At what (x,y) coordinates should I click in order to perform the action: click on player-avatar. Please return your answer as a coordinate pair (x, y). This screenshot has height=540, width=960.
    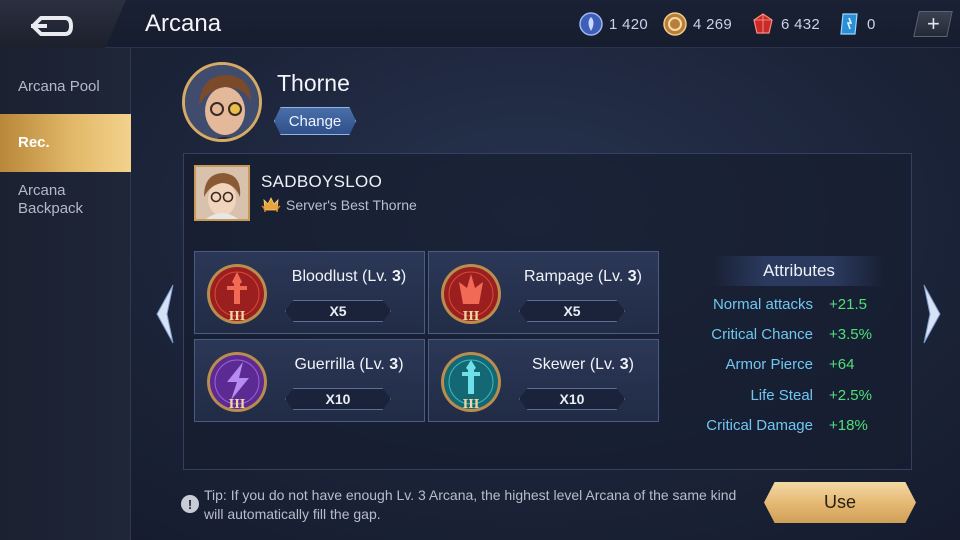
    Looking at the image, I should click on (222, 193).